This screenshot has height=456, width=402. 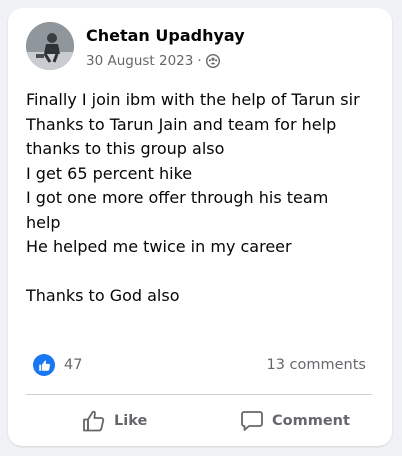 I want to click on author-name: Chetan Upadhyay, so click(x=165, y=36).